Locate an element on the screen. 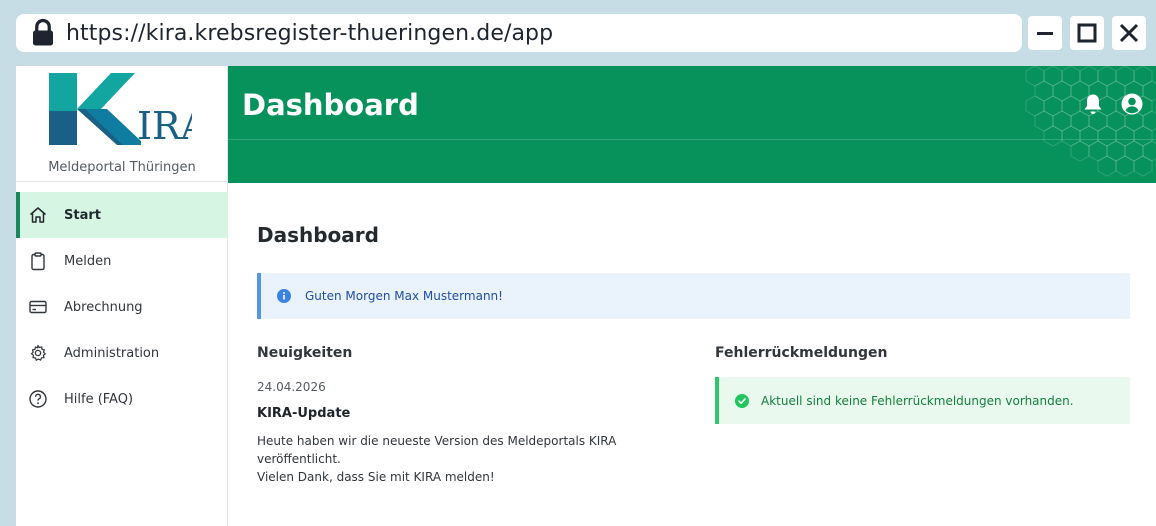  news-section-title: Neuigkeiten is located at coordinates (305, 353).